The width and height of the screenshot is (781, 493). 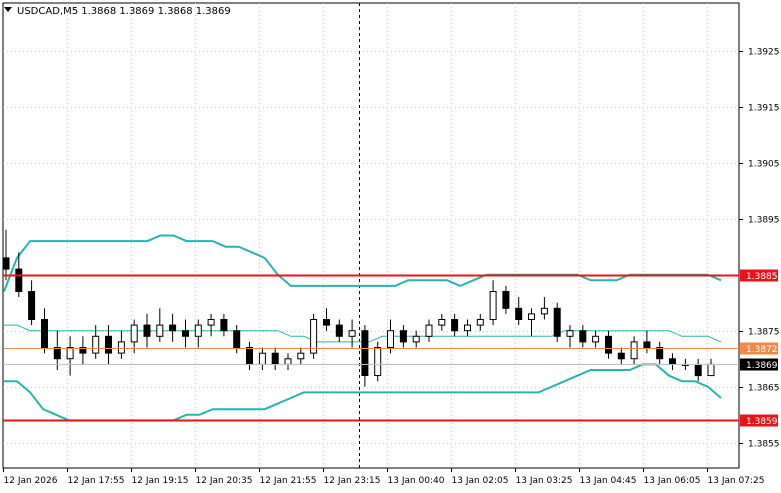 I want to click on x-tick-label: 13 Jan 06:05, so click(x=672, y=481).